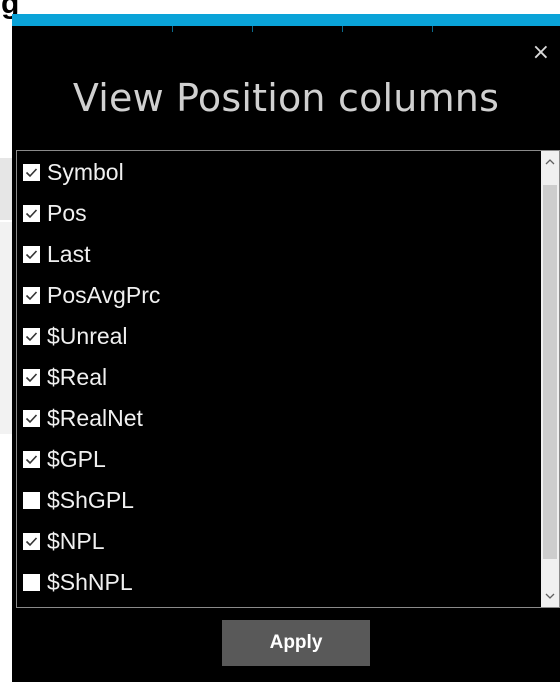  I want to click on column-option-row: Last, so click(279, 254).